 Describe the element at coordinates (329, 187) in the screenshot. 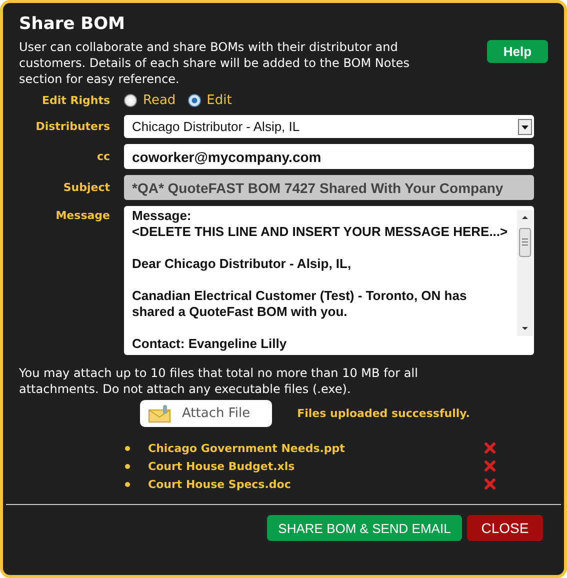

I see `input-field: *QA* QuoteFAST BOM 7427 Shared With Your Company` at that location.